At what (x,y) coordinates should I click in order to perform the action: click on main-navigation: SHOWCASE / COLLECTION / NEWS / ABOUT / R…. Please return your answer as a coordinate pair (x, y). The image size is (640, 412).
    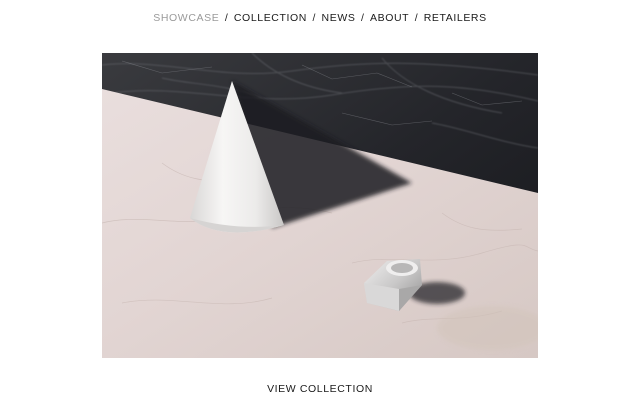
    Looking at the image, I should click on (320, 18).